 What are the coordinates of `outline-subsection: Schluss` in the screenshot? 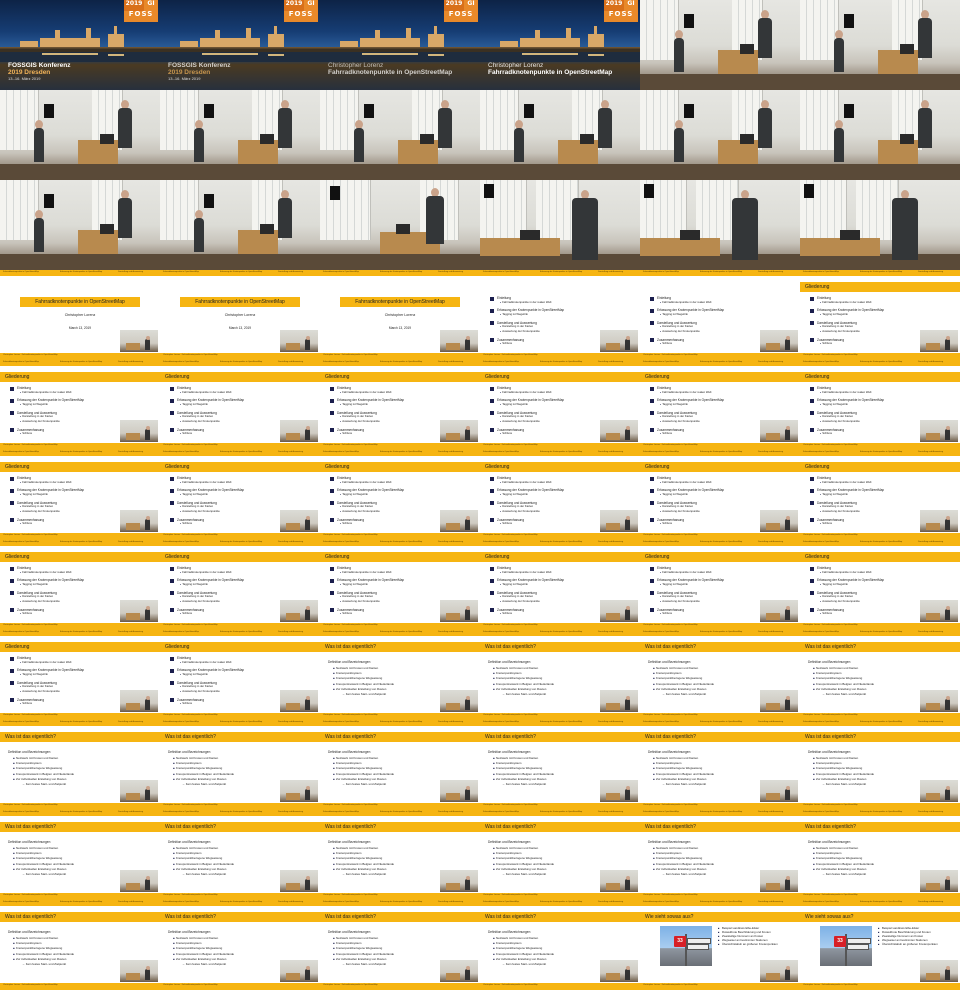 It's located at (706, 344).